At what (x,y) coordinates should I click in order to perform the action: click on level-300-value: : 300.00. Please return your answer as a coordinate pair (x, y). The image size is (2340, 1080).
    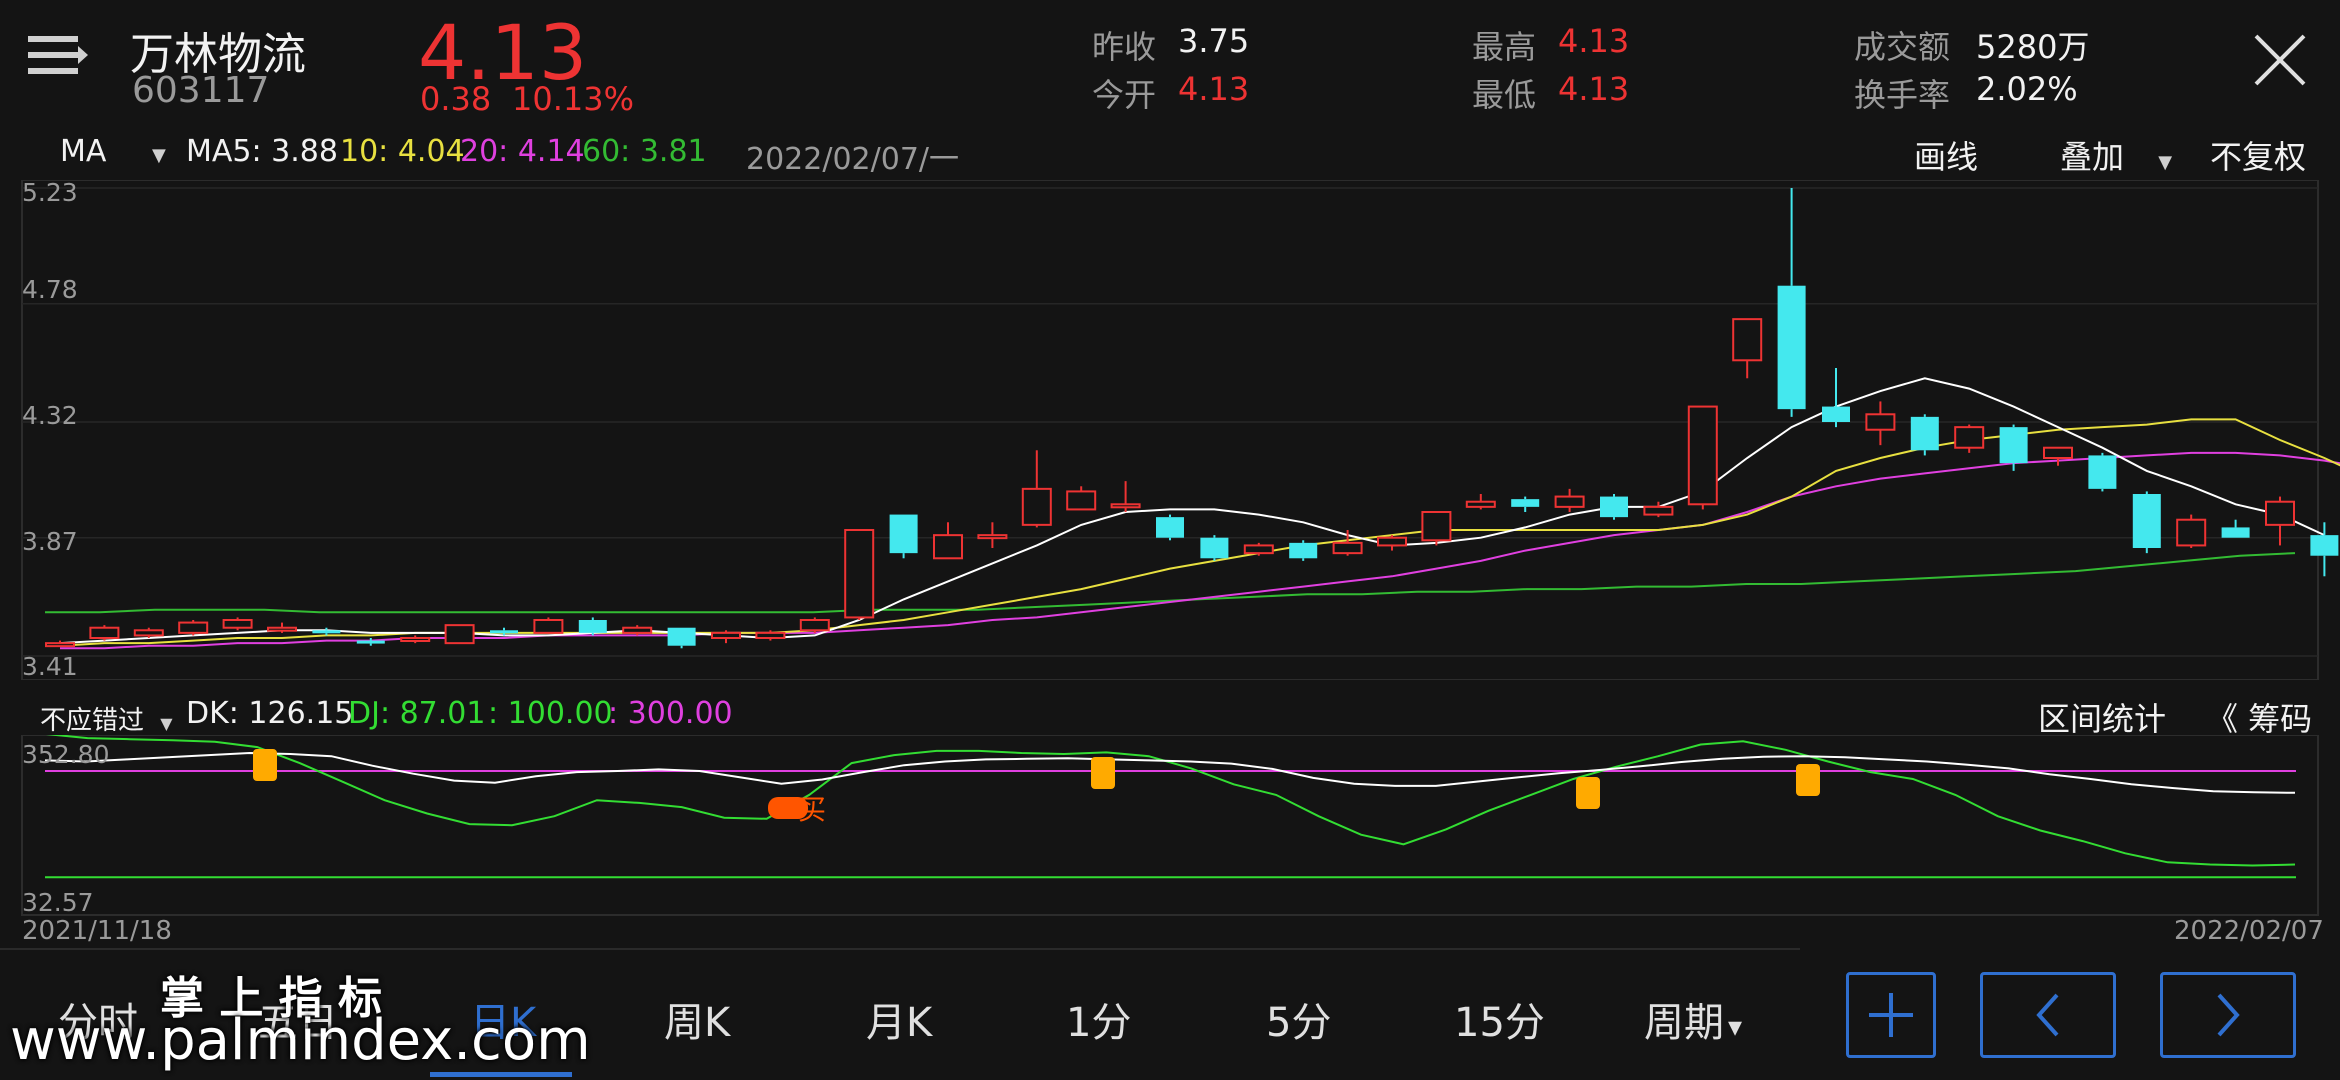
    Looking at the image, I should click on (670, 713).